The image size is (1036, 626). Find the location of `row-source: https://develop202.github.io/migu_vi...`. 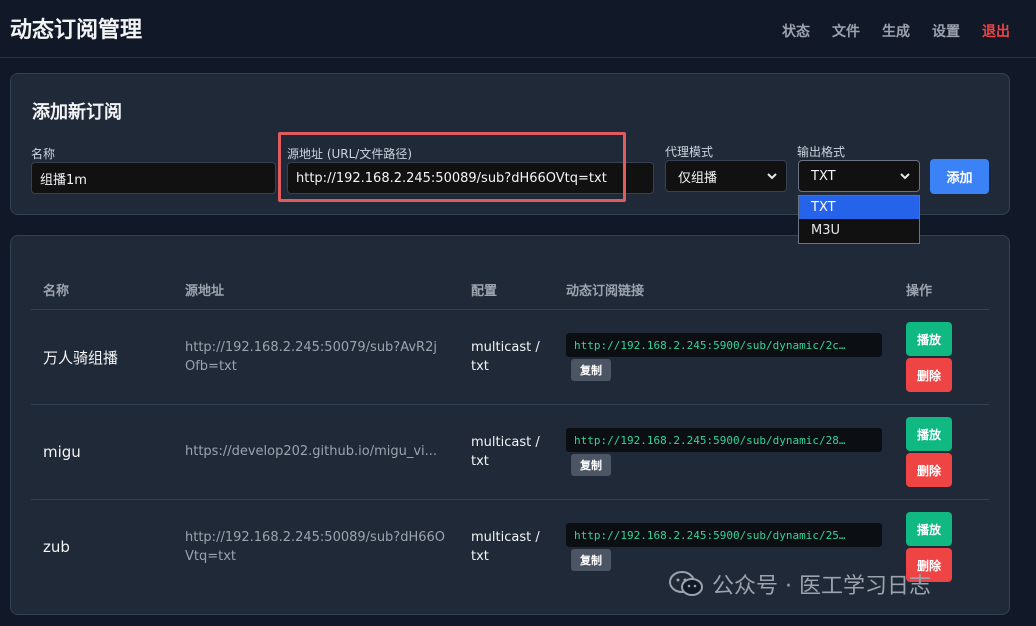

row-source: https://develop202.github.io/migu_vi... is located at coordinates (311, 451).